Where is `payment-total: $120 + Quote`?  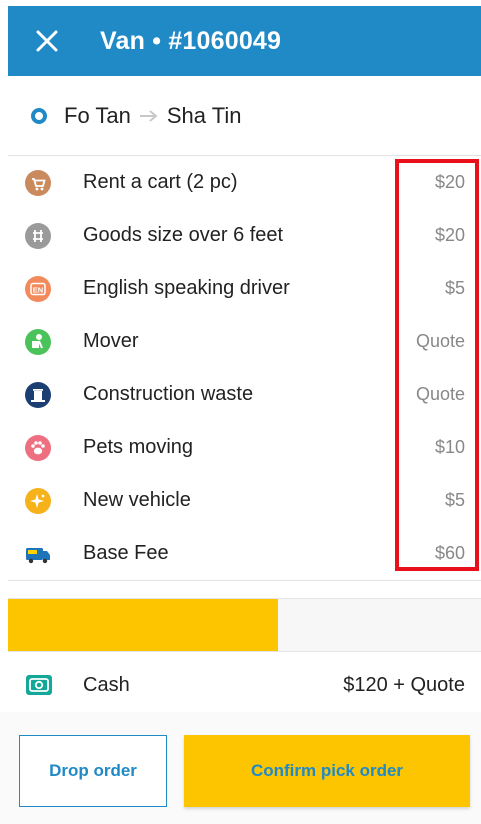 payment-total: $120 + Quote is located at coordinates (404, 684).